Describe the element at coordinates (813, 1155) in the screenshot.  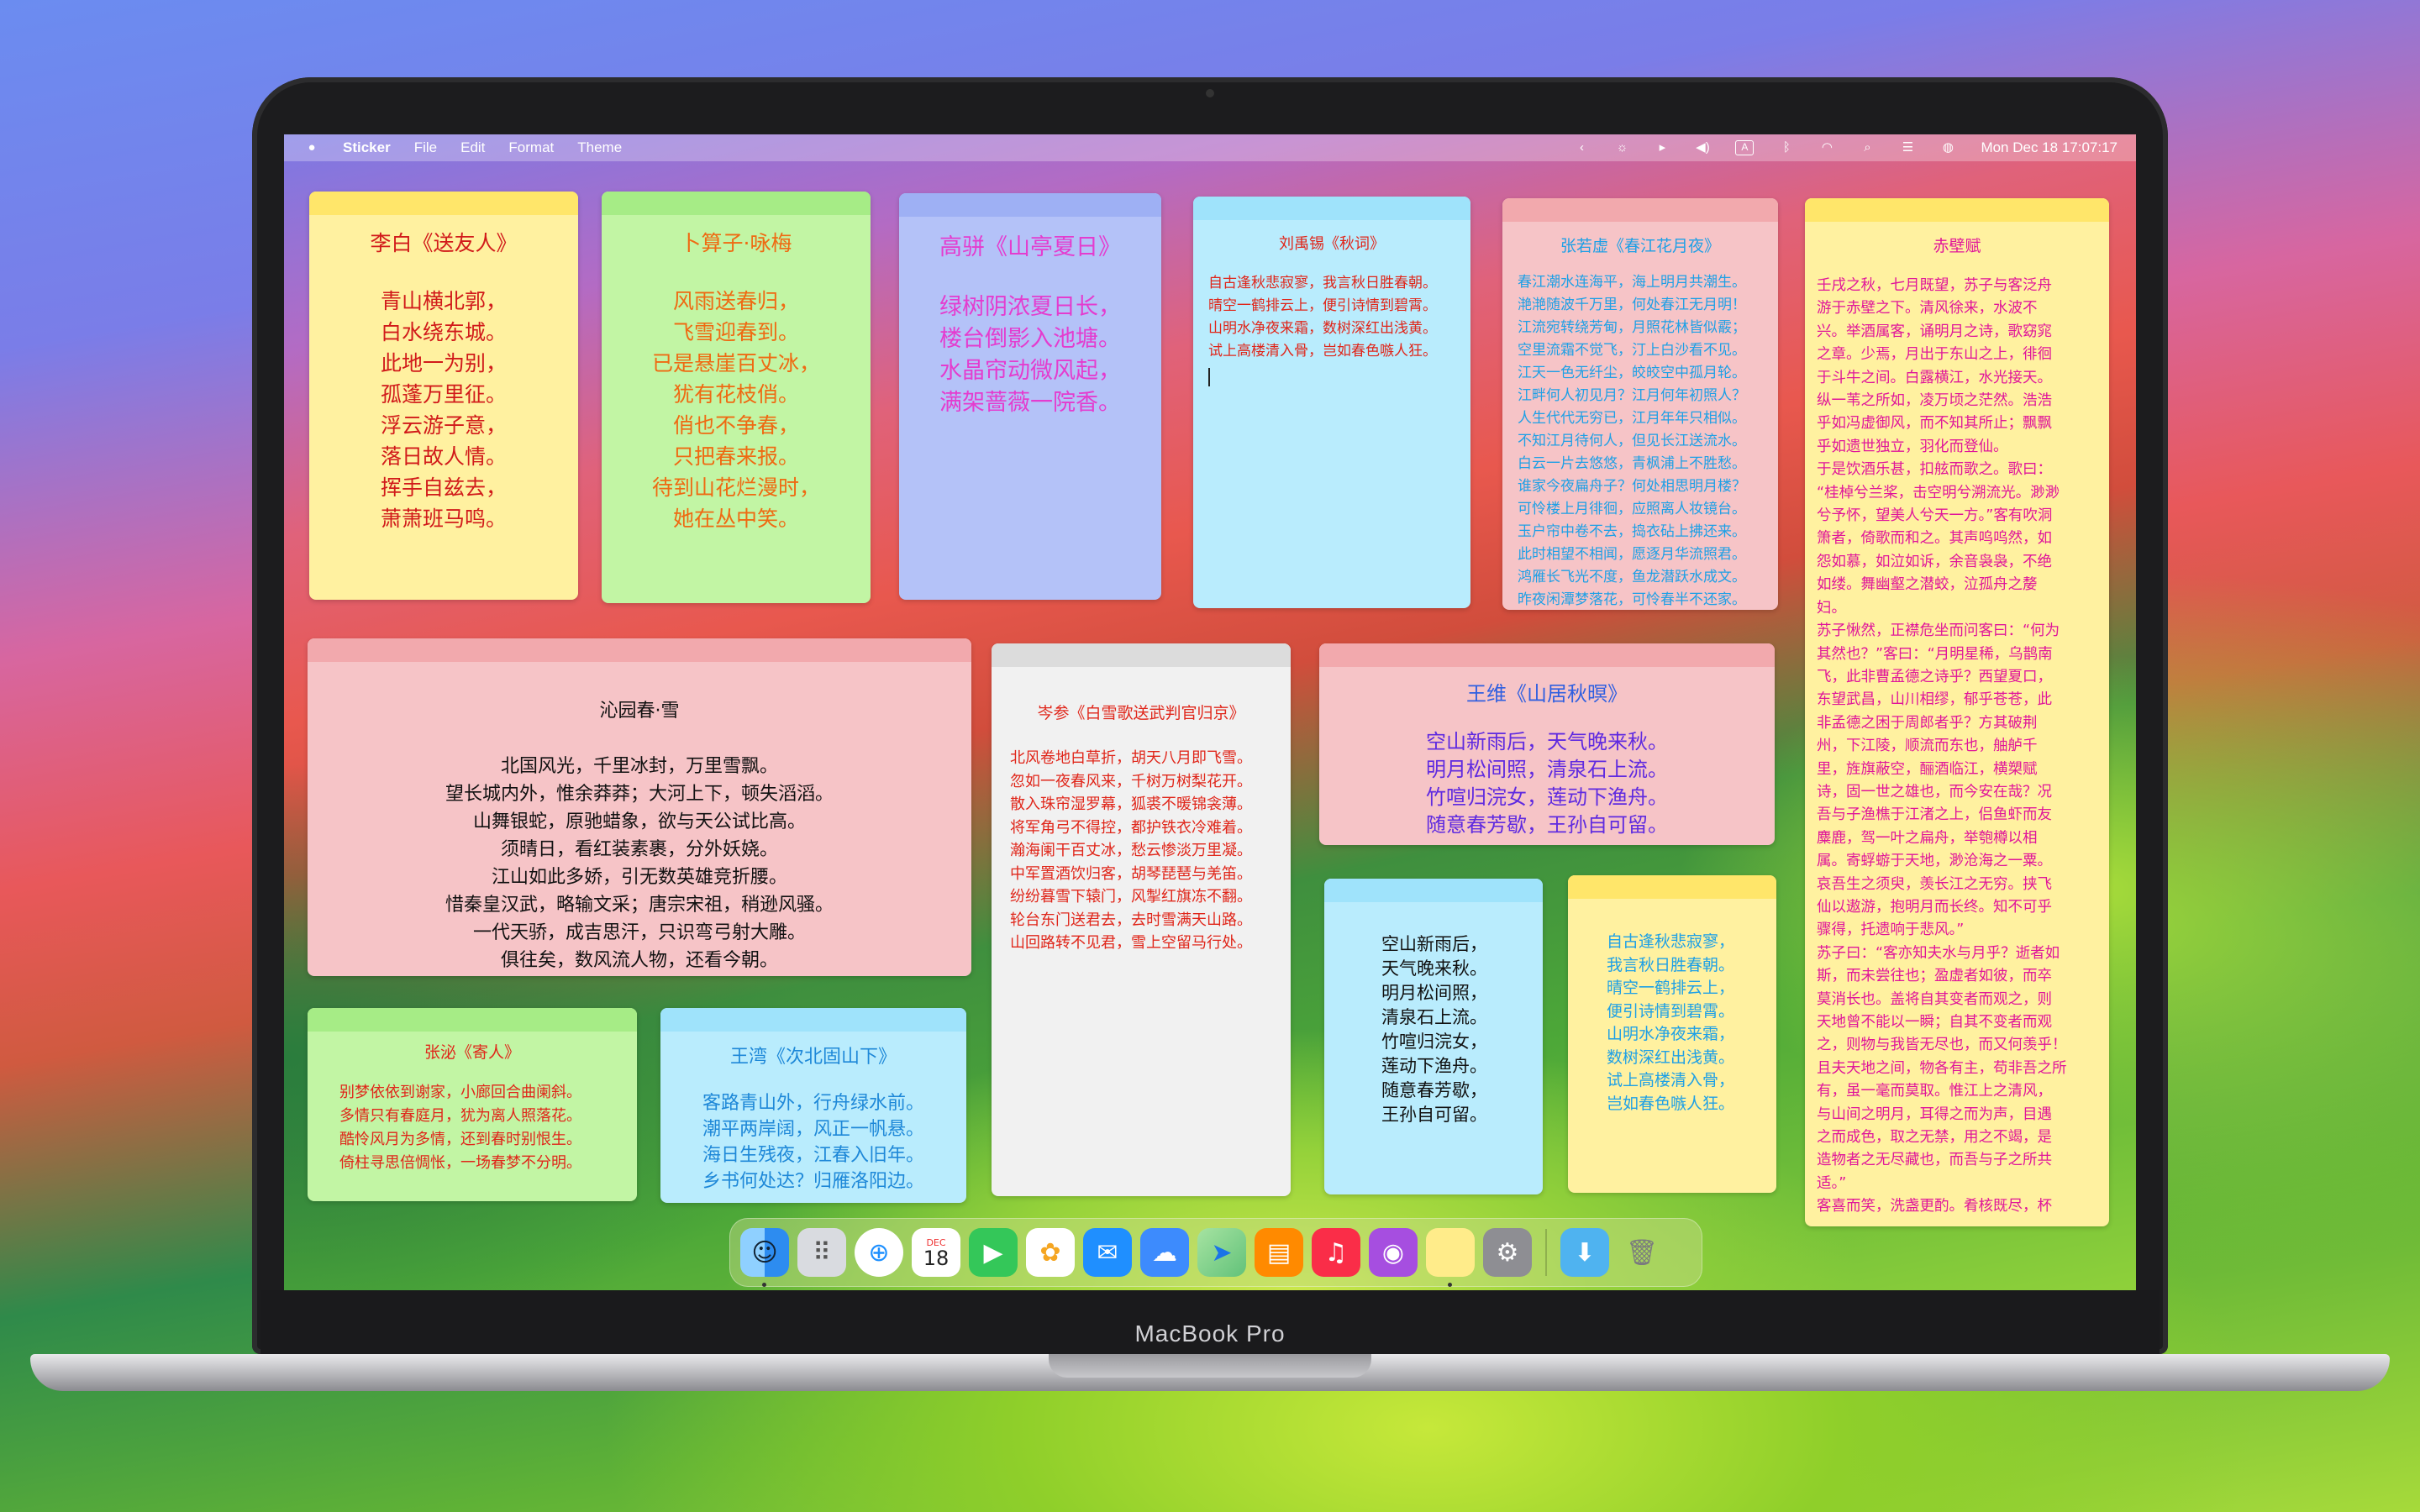
I see `note-line: 海日生残夜，江春入旧年。` at that location.